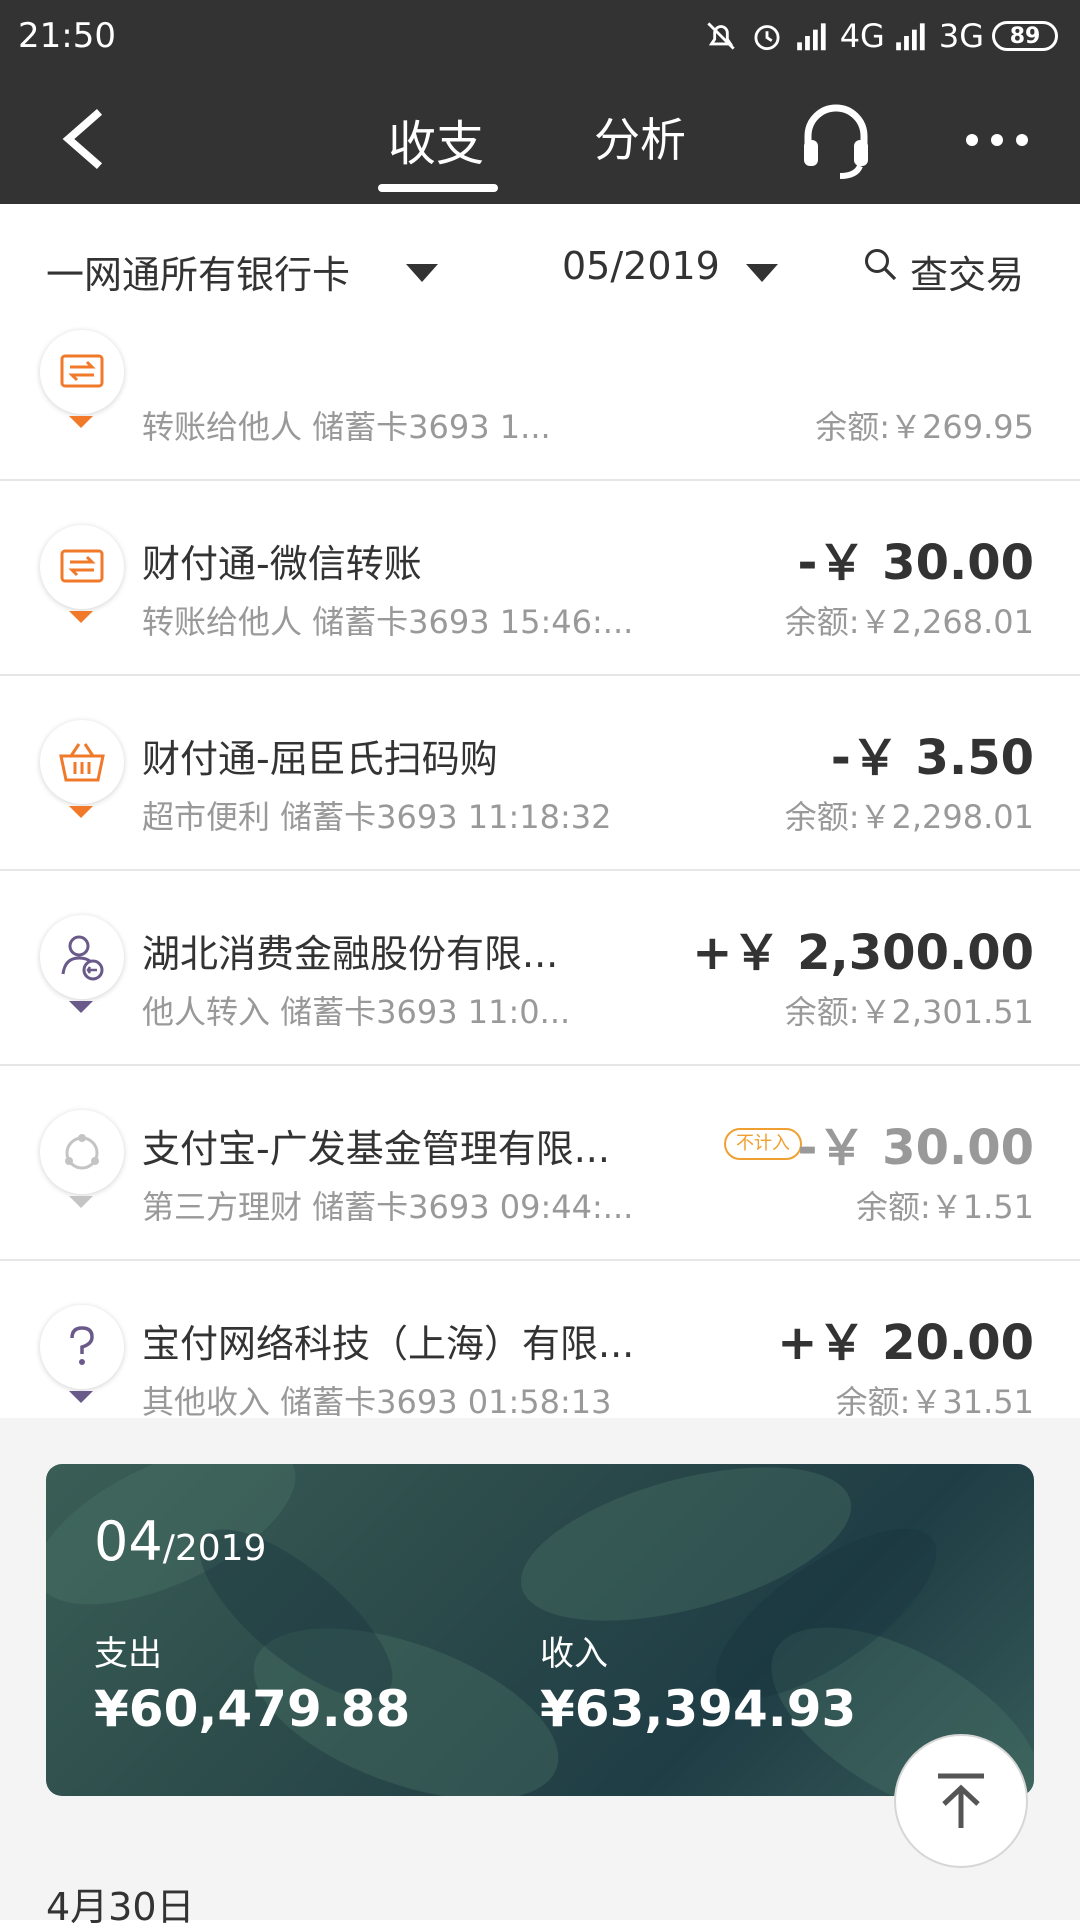  What do you see at coordinates (540, 398) in the screenshot?
I see `list-item: 转账给他人 储蓄卡3693 1... 余额:￥269.95` at bounding box center [540, 398].